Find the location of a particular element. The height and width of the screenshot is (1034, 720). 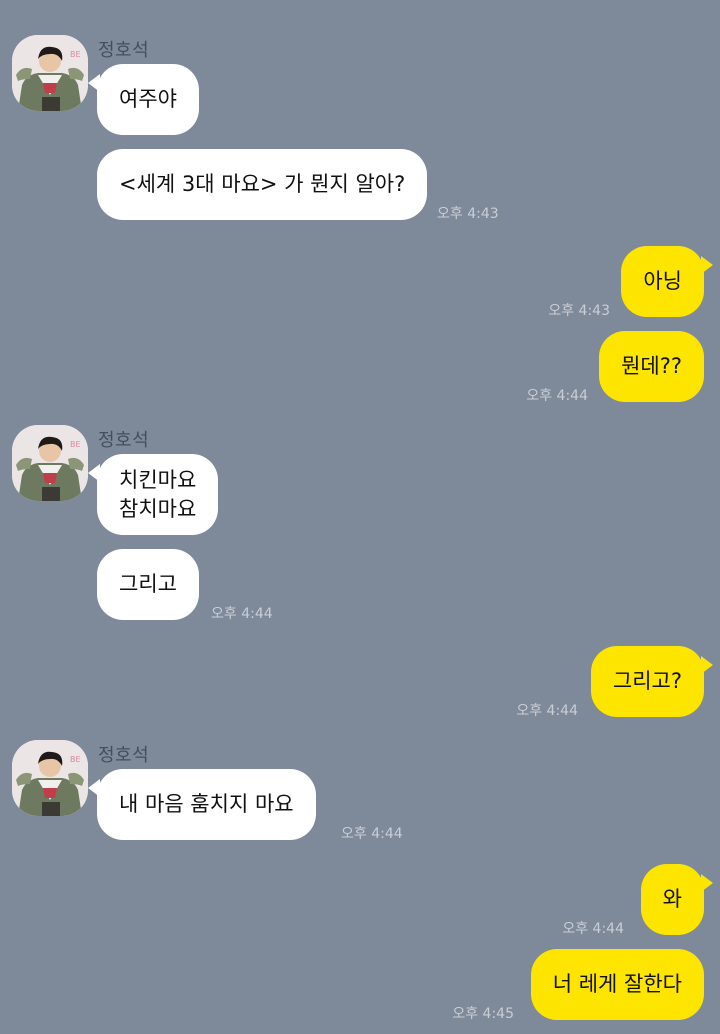

message-text: 뭔데?? is located at coordinates (651, 366).